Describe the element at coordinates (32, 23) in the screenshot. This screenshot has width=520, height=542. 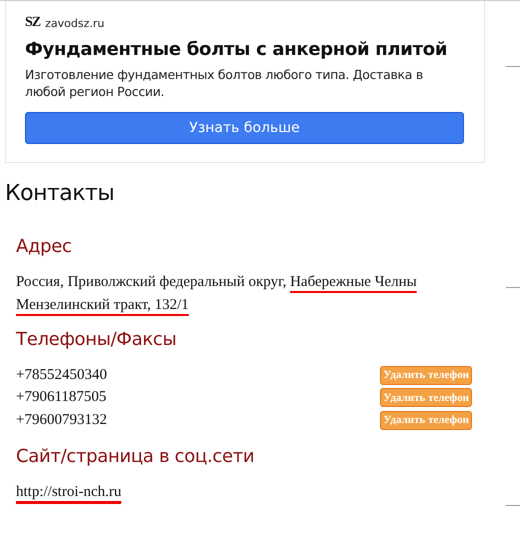
I see `logo: SZ` at that location.